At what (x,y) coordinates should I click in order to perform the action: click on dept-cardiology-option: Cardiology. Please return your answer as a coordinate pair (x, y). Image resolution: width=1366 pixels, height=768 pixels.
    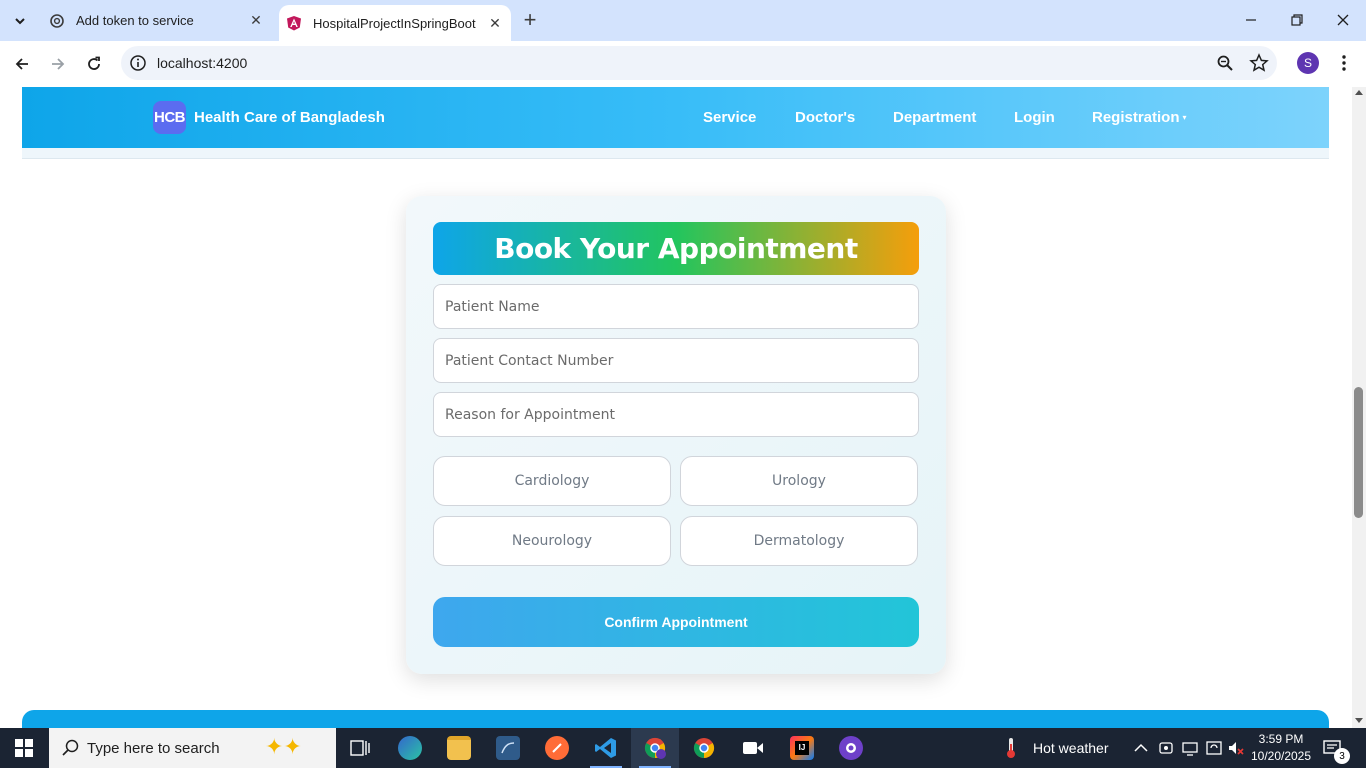
    Looking at the image, I should click on (552, 481).